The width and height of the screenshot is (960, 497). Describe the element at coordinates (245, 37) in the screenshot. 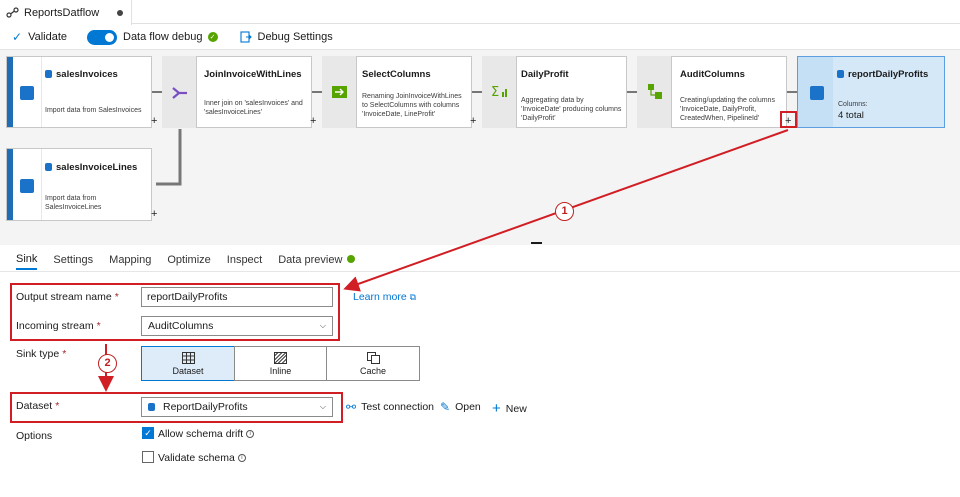

I see `debug-settings-icon` at that location.